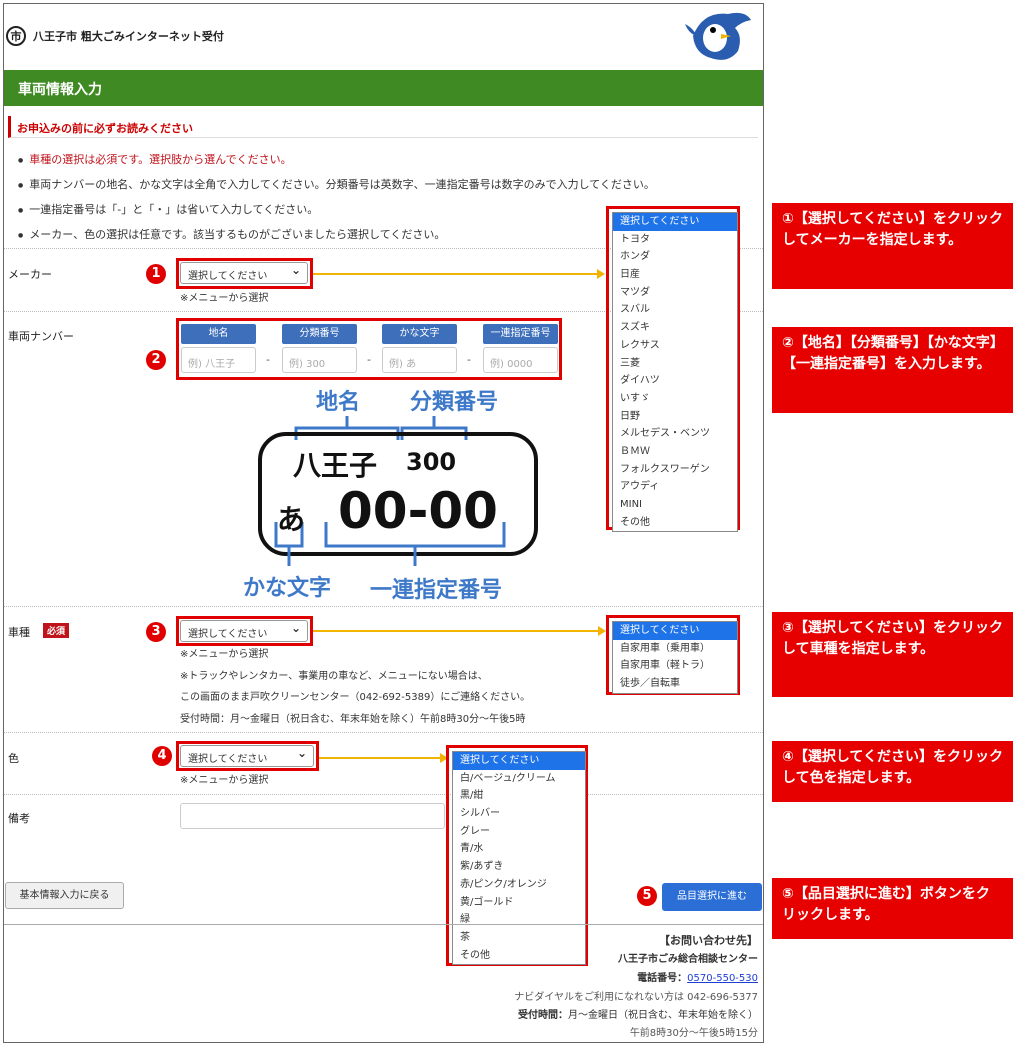  I want to click on dropdown-option: 徒歩／自転車, so click(675, 684).